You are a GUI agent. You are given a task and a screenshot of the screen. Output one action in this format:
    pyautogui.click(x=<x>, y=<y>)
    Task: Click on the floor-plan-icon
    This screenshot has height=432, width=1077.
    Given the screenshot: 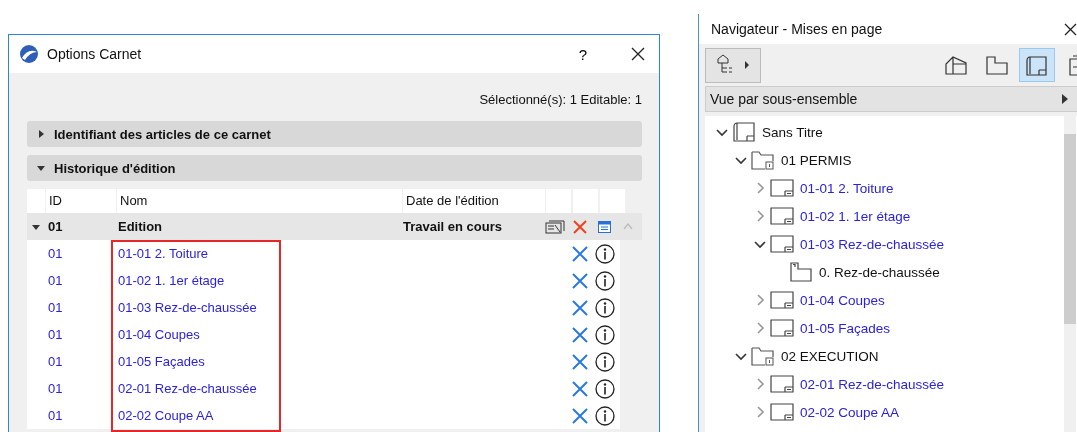 What is the action you would take?
    pyautogui.click(x=801, y=272)
    